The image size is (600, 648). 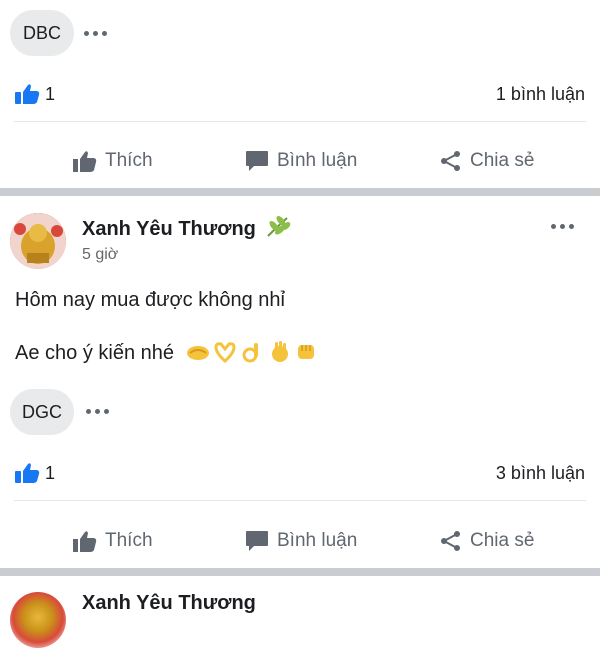 What do you see at coordinates (540, 94) in the screenshot?
I see `comment-count-link: 1 bình luận` at bounding box center [540, 94].